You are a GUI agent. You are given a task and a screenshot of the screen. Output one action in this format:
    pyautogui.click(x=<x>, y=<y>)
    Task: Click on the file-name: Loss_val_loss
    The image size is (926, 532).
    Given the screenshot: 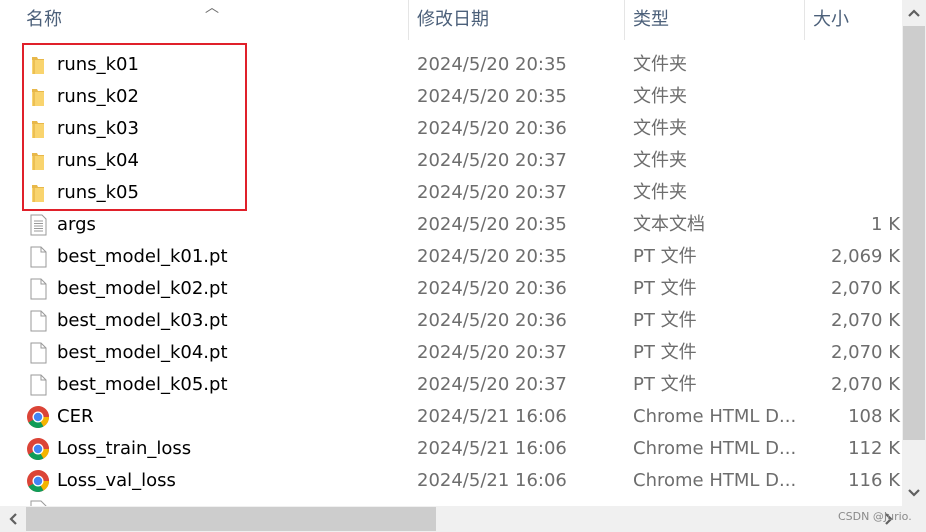 What is the action you would take?
    pyautogui.click(x=116, y=480)
    